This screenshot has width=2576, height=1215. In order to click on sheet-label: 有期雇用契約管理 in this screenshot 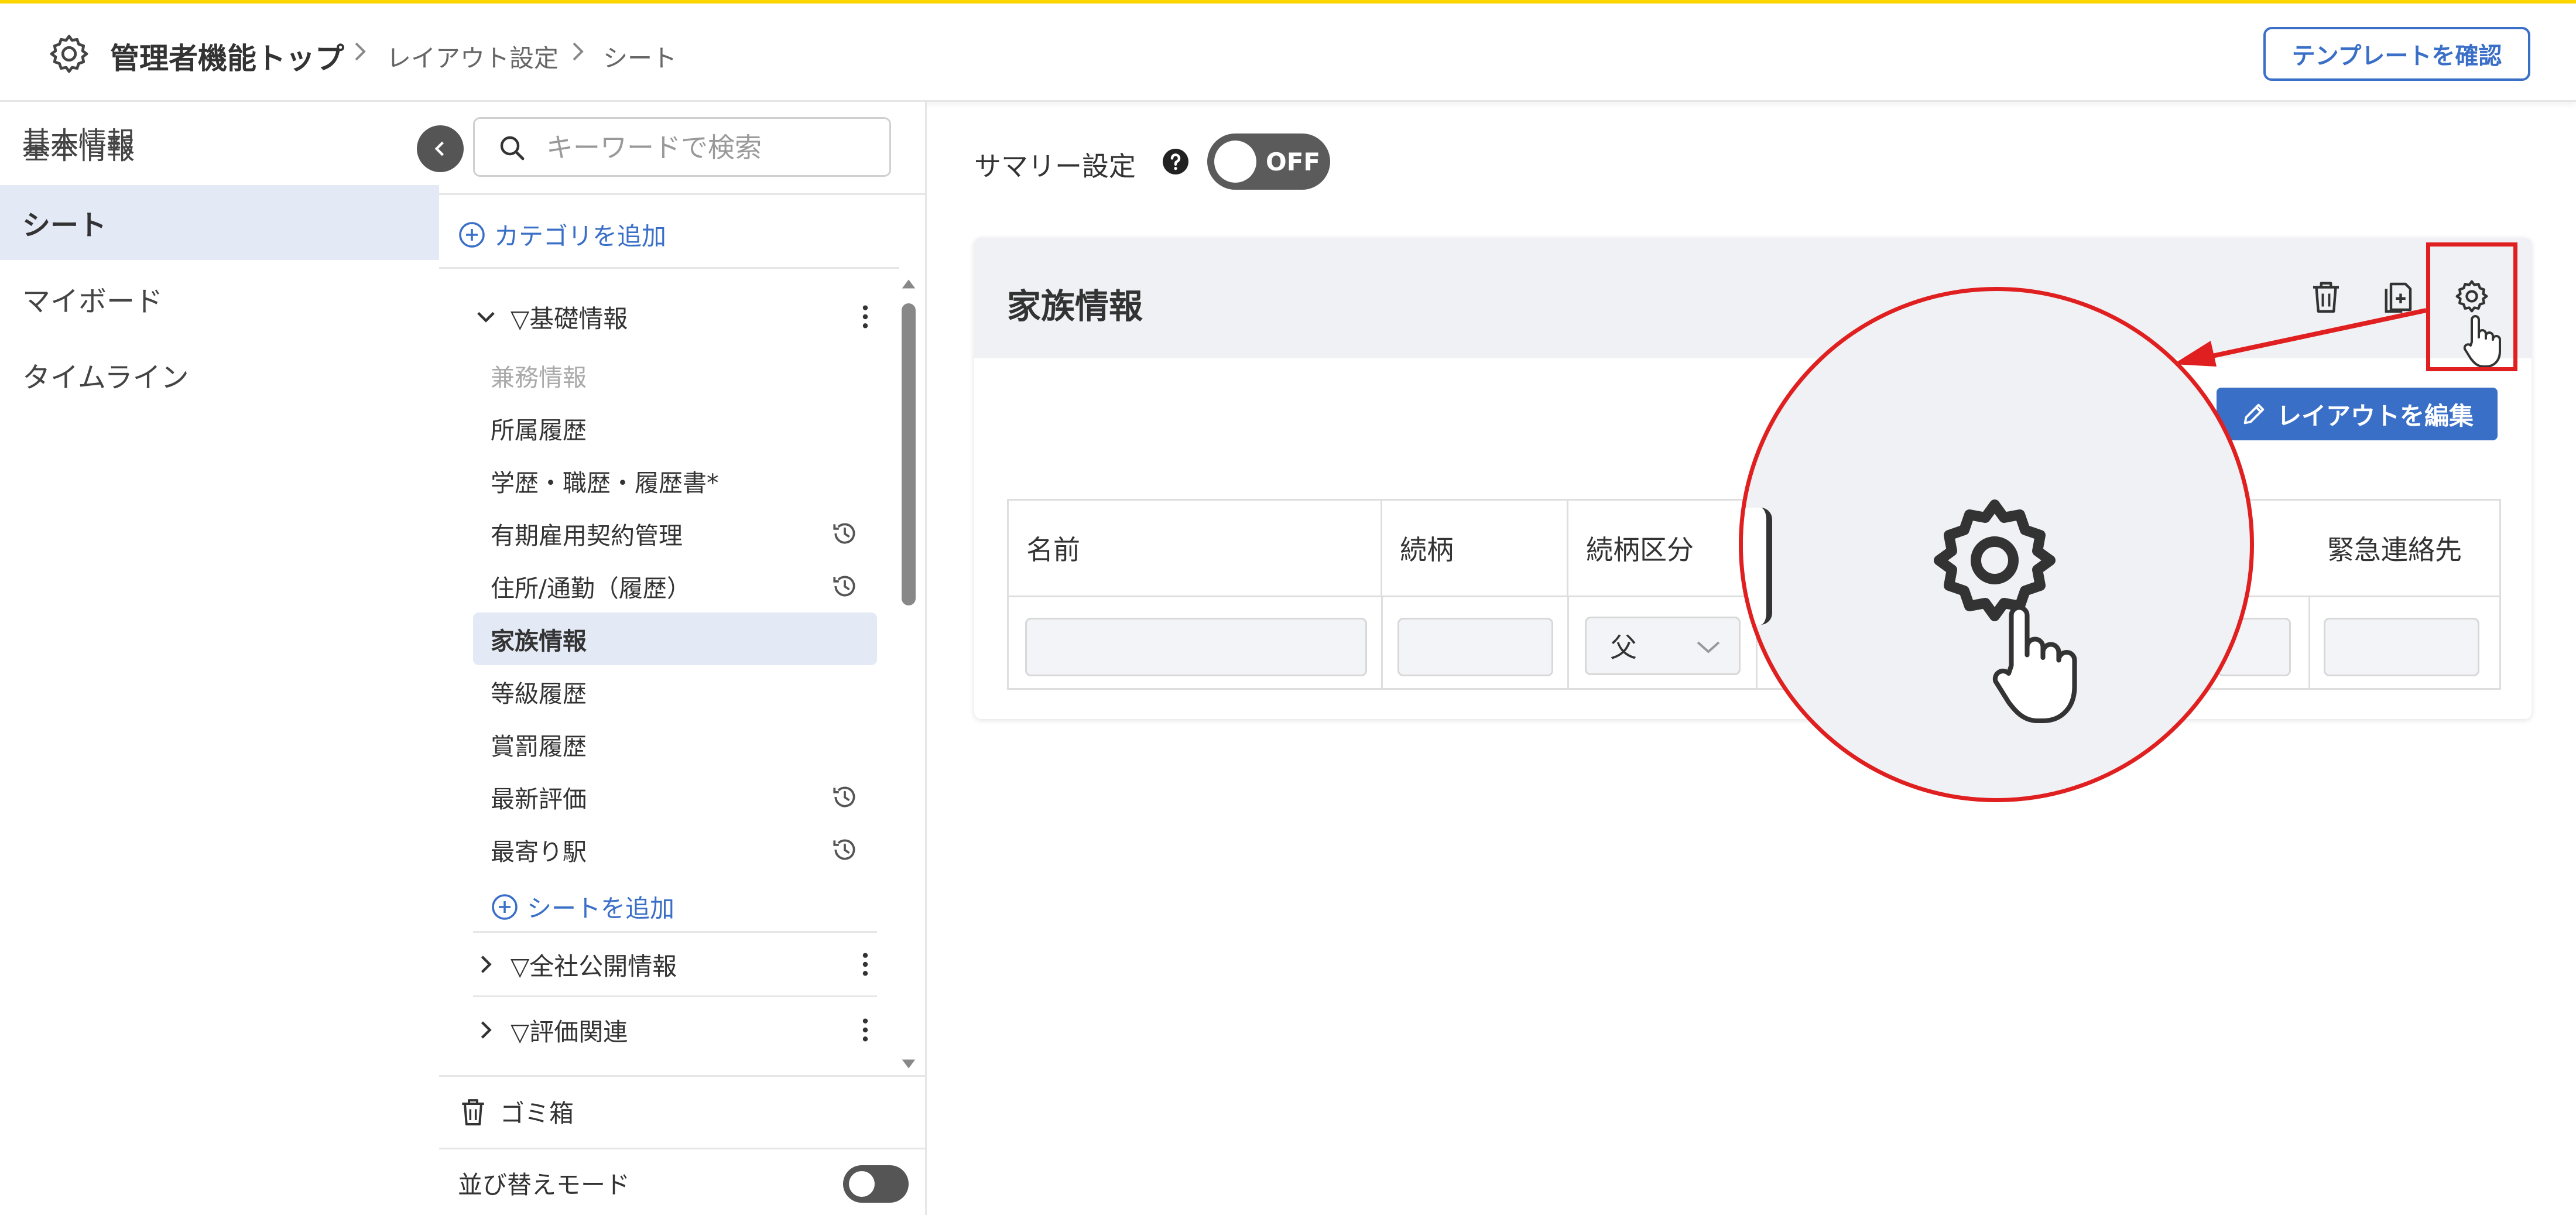, I will do `click(587, 536)`.